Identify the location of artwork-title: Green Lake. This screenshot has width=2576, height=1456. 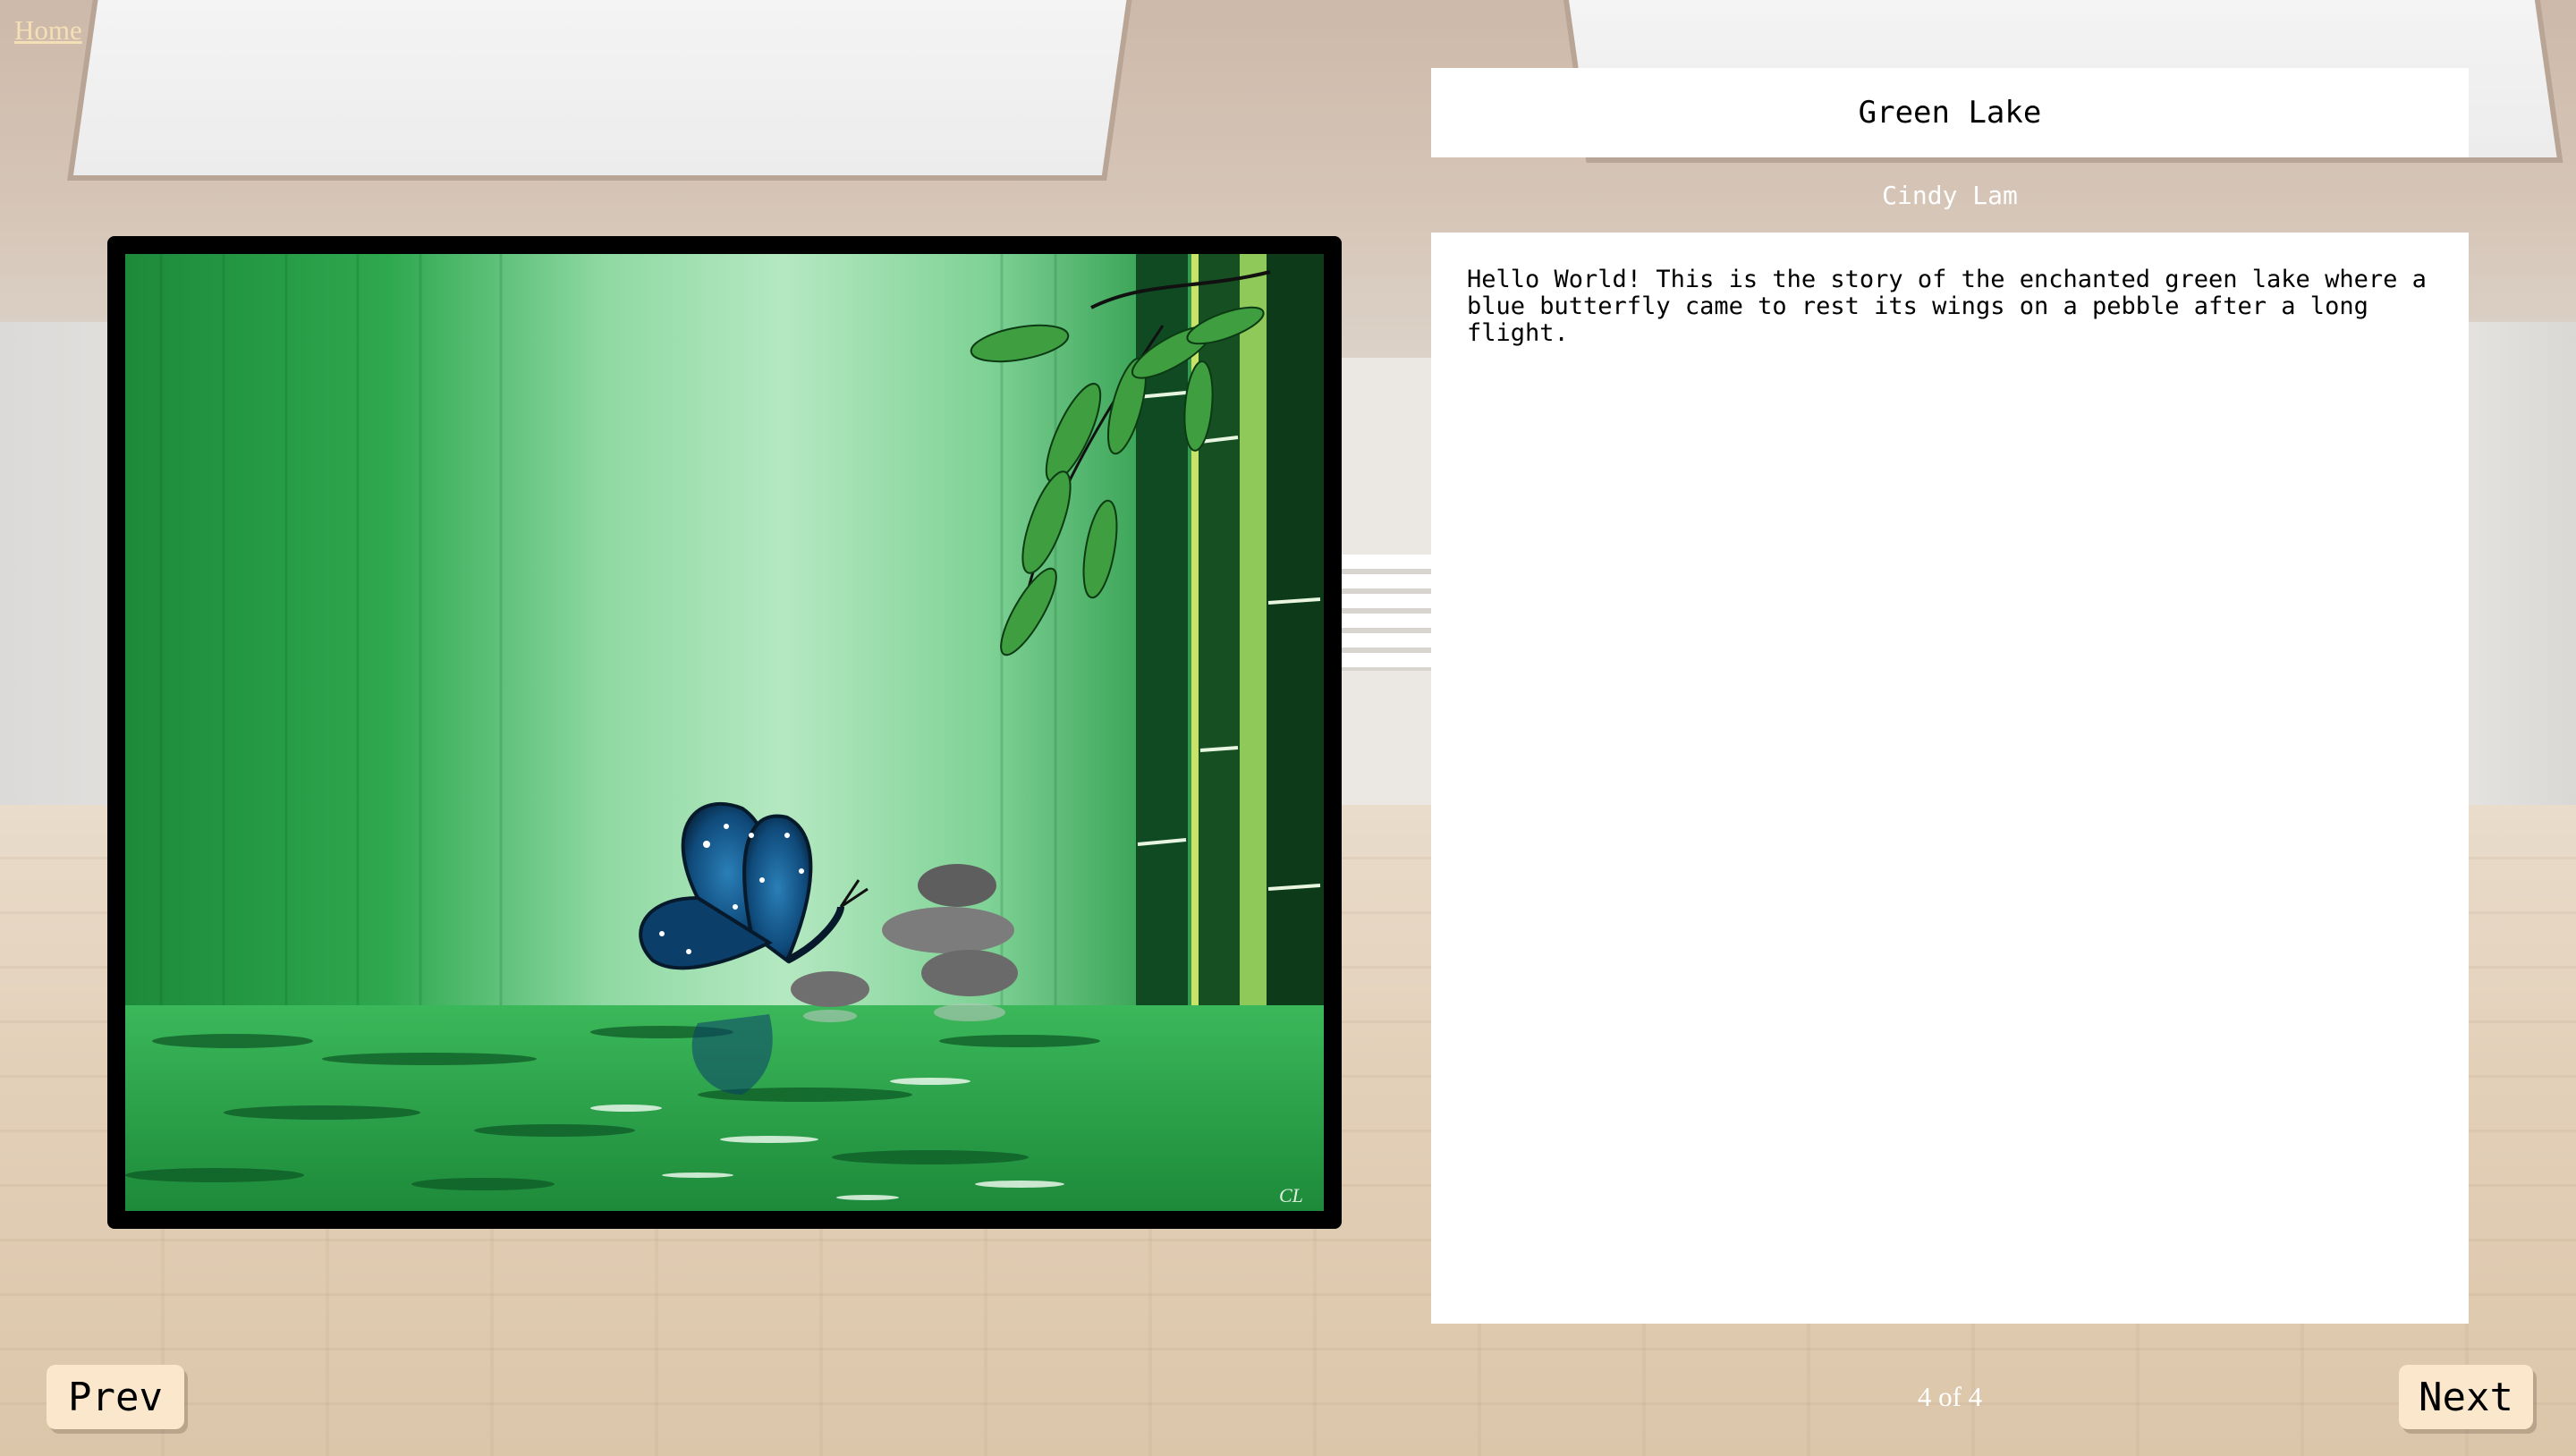
(1950, 113).